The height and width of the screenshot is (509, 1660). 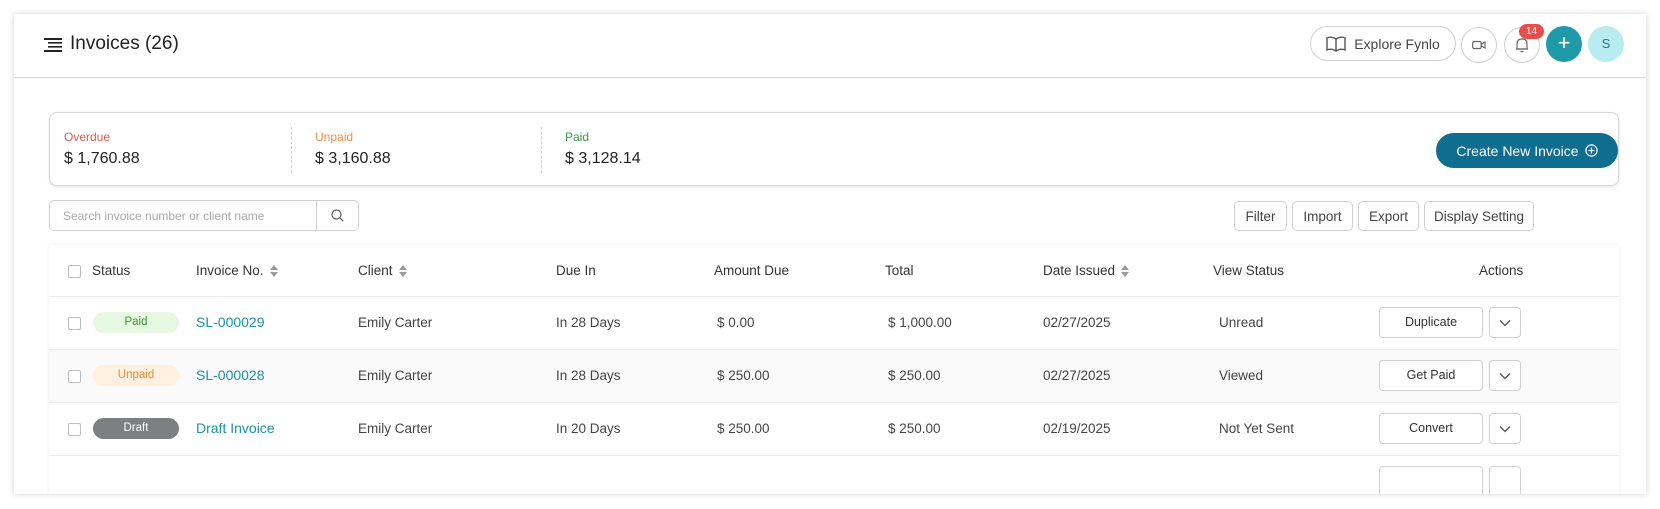 What do you see at coordinates (1531, 31) in the screenshot?
I see `notification-count-badge: 14` at bounding box center [1531, 31].